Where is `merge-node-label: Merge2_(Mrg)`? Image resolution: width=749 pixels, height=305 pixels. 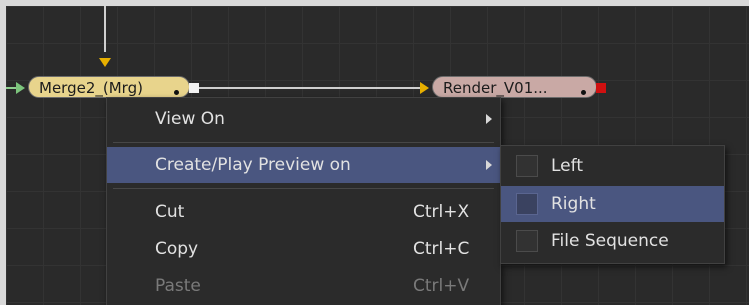
merge-node-label: Merge2_(Mrg) is located at coordinates (91, 88).